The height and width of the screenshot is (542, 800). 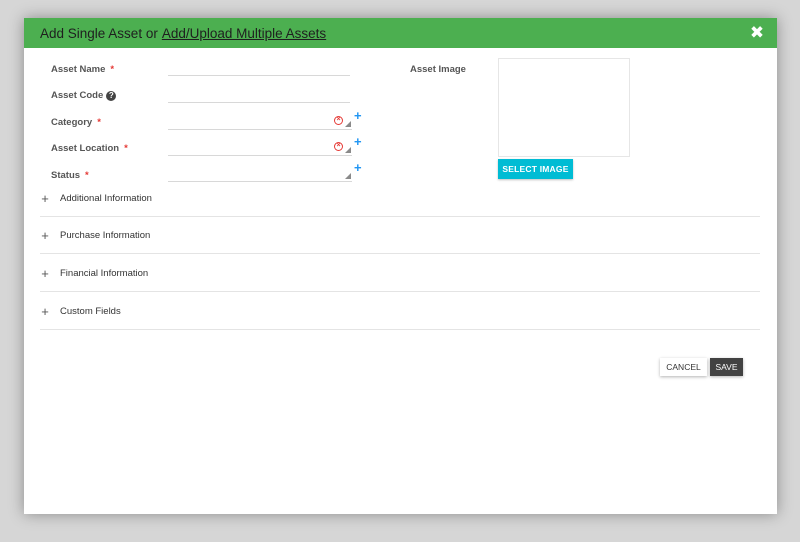 I want to click on asset-image-preview, so click(x=564, y=107).